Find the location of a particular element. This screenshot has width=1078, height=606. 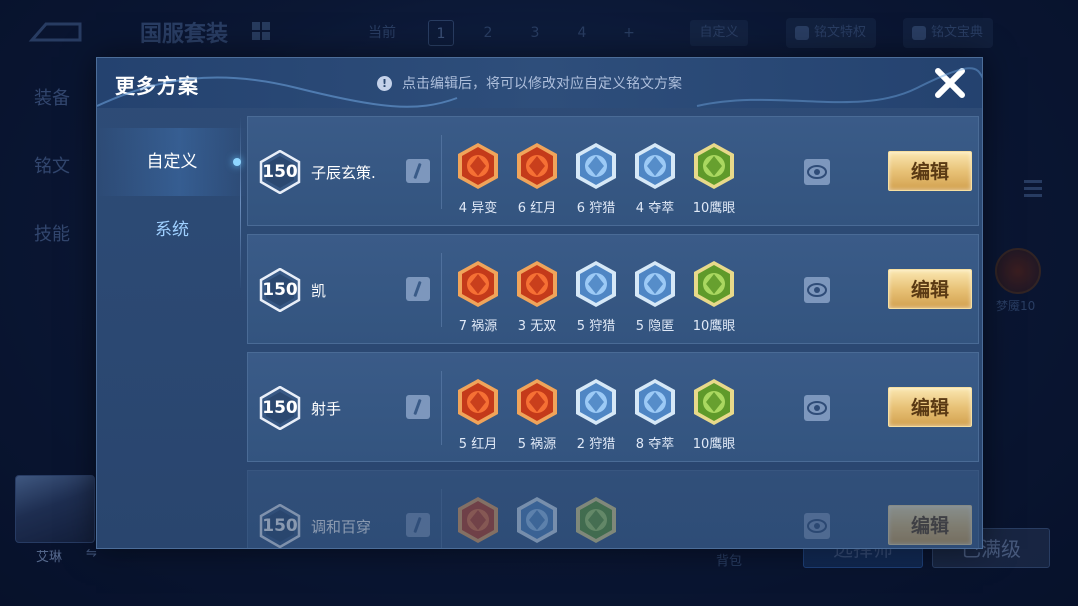

plan-name: 凯 is located at coordinates (319, 291).